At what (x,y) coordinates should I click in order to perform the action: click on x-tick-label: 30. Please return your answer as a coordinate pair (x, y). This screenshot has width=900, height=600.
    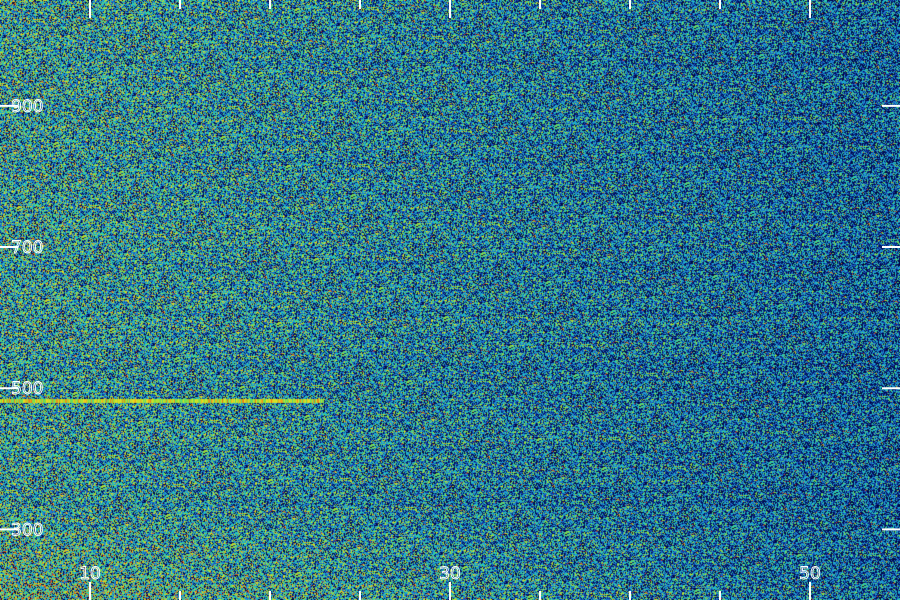
    Looking at the image, I should click on (450, 574).